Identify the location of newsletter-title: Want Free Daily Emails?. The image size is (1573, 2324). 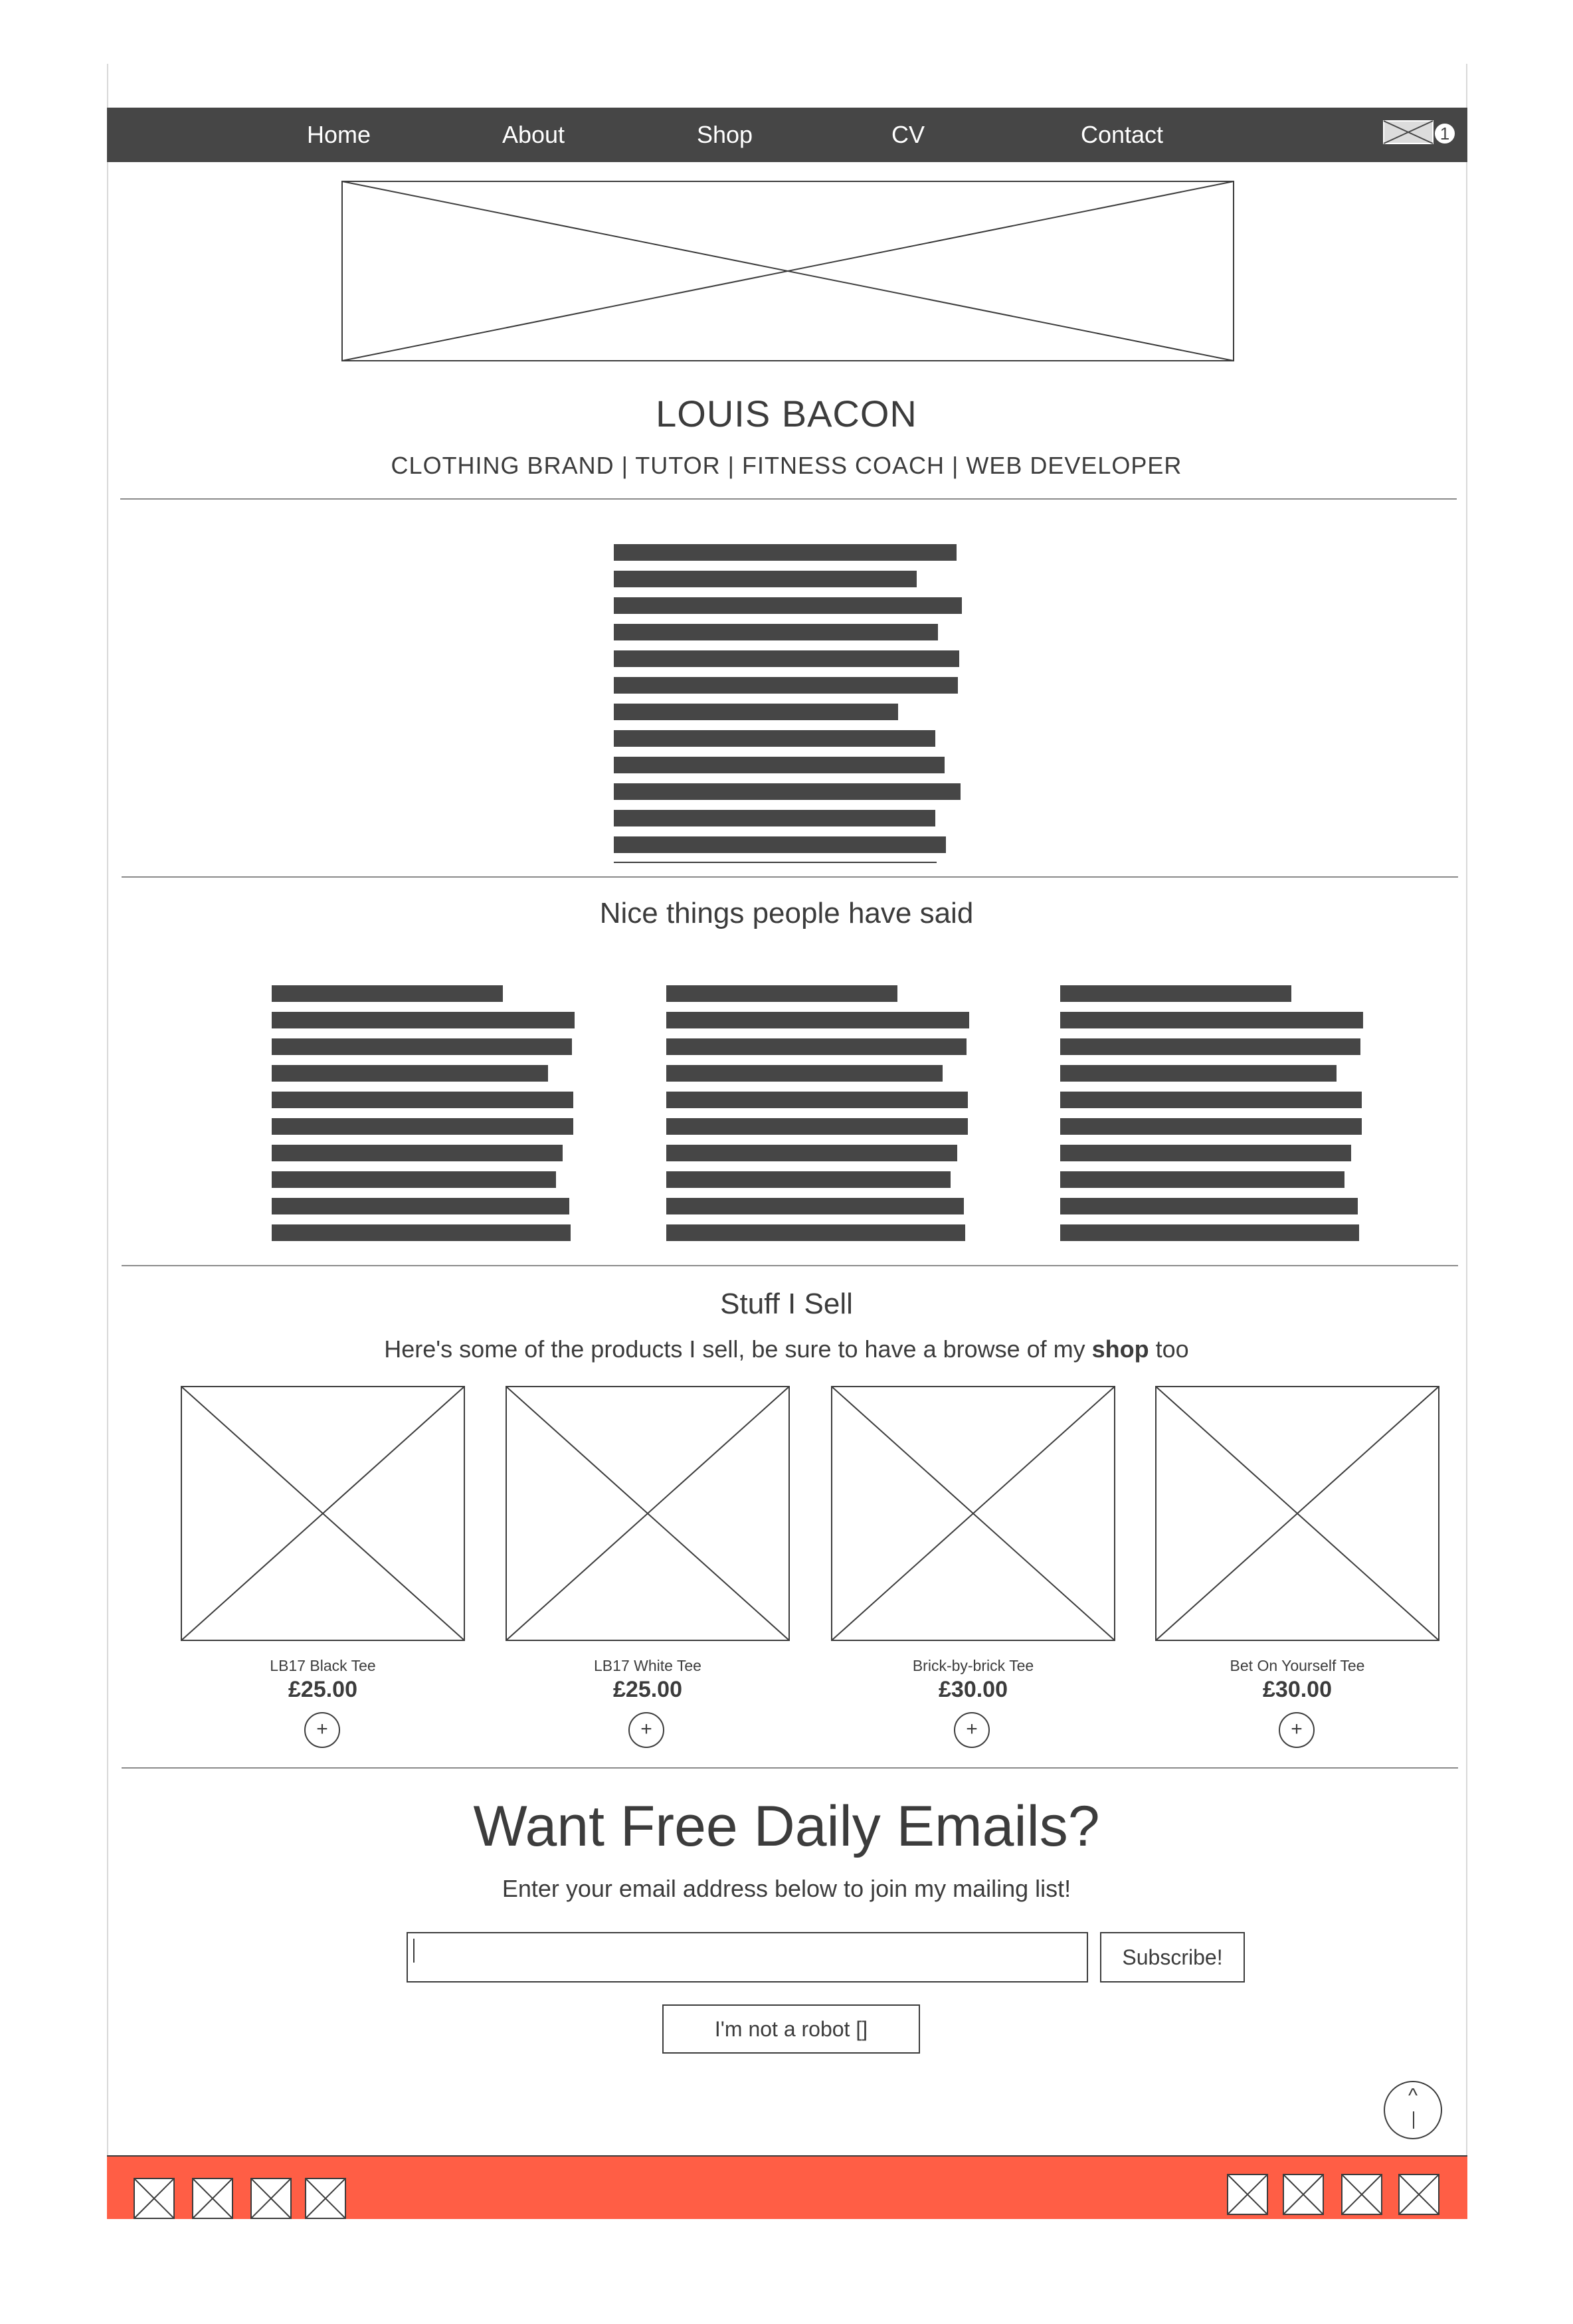
(786, 1826).